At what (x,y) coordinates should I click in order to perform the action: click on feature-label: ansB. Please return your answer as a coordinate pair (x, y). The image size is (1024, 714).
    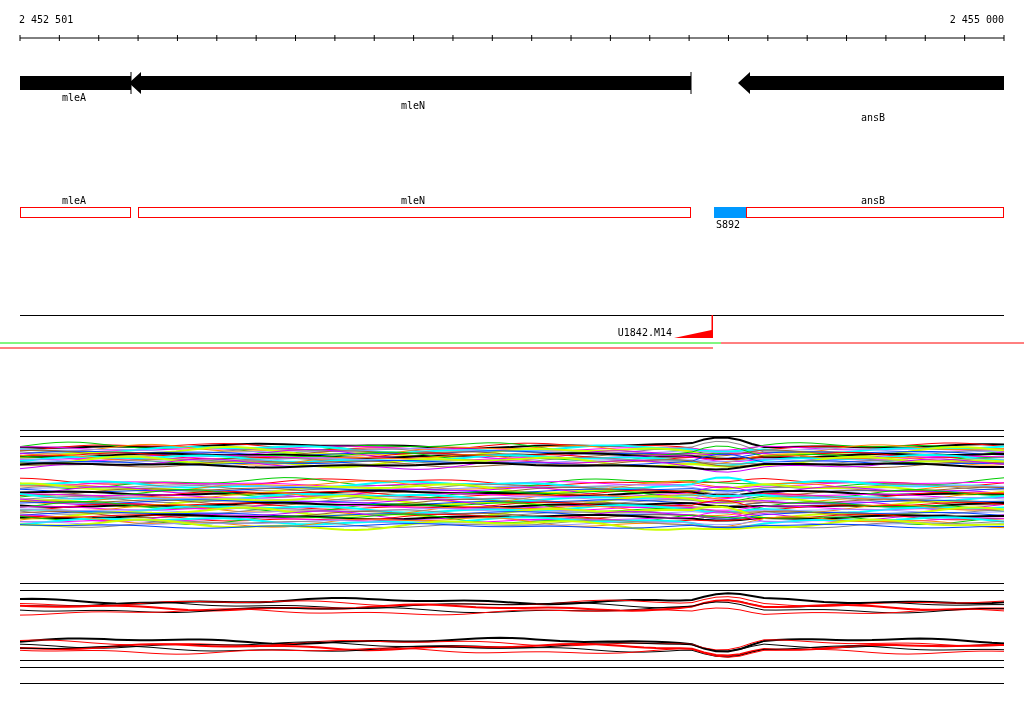
    Looking at the image, I should click on (873, 200).